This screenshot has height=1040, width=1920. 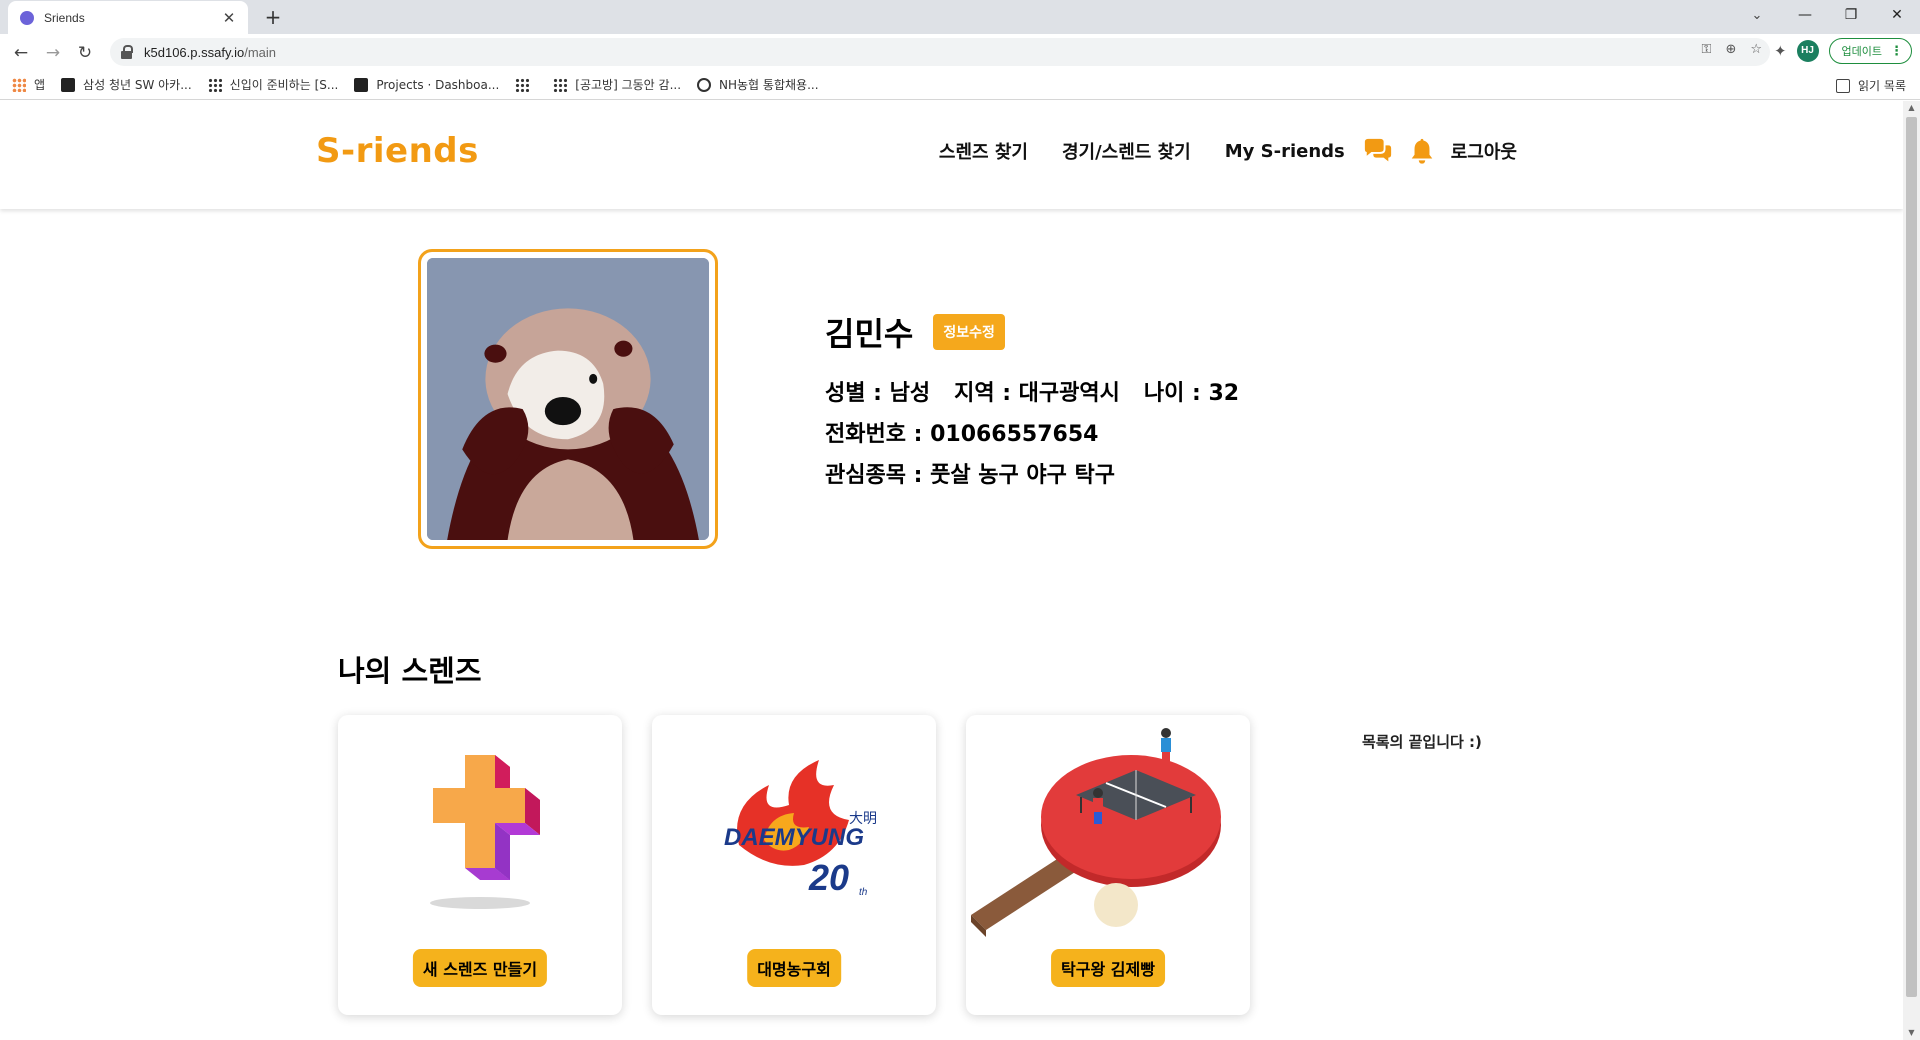 I want to click on card-image: DAEMYUNG 20 th 大明, so click(x=794, y=830).